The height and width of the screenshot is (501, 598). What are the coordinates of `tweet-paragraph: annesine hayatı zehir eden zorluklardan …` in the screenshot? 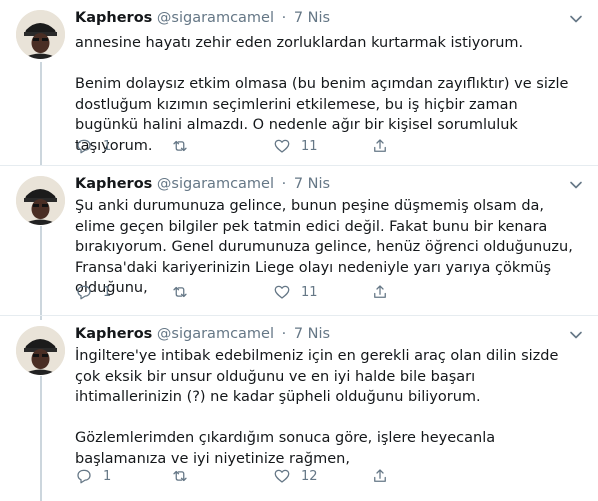 It's located at (299, 43).